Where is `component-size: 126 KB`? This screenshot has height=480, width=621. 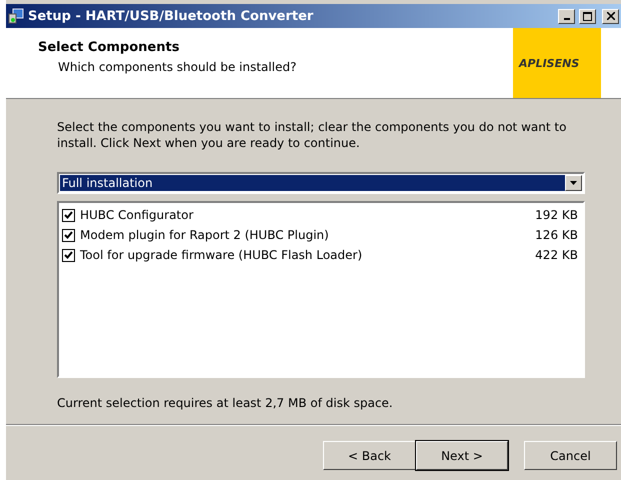
component-size: 126 KB is located at coordinates (557, 235).